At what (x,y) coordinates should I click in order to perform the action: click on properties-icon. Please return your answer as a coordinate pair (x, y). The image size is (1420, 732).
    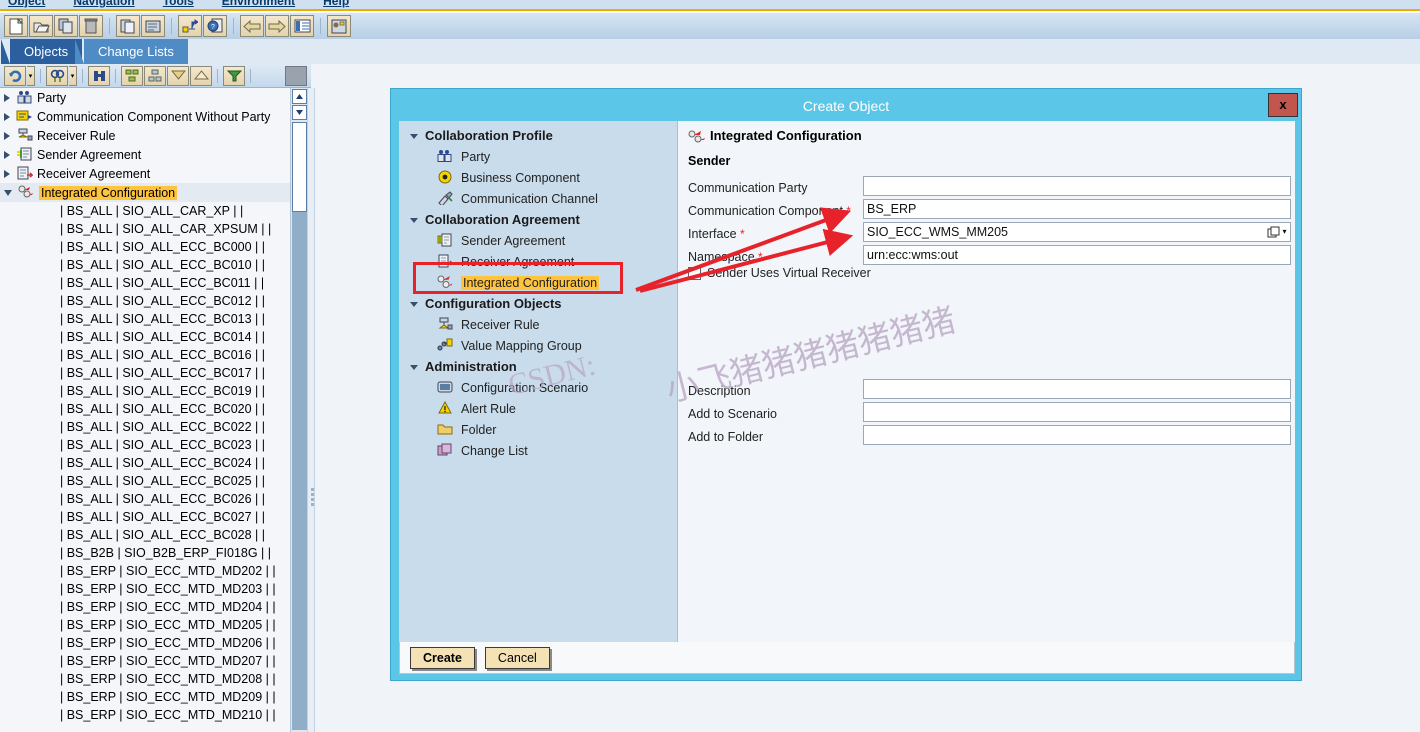
    Looking at the image, I should click on (153, 26).